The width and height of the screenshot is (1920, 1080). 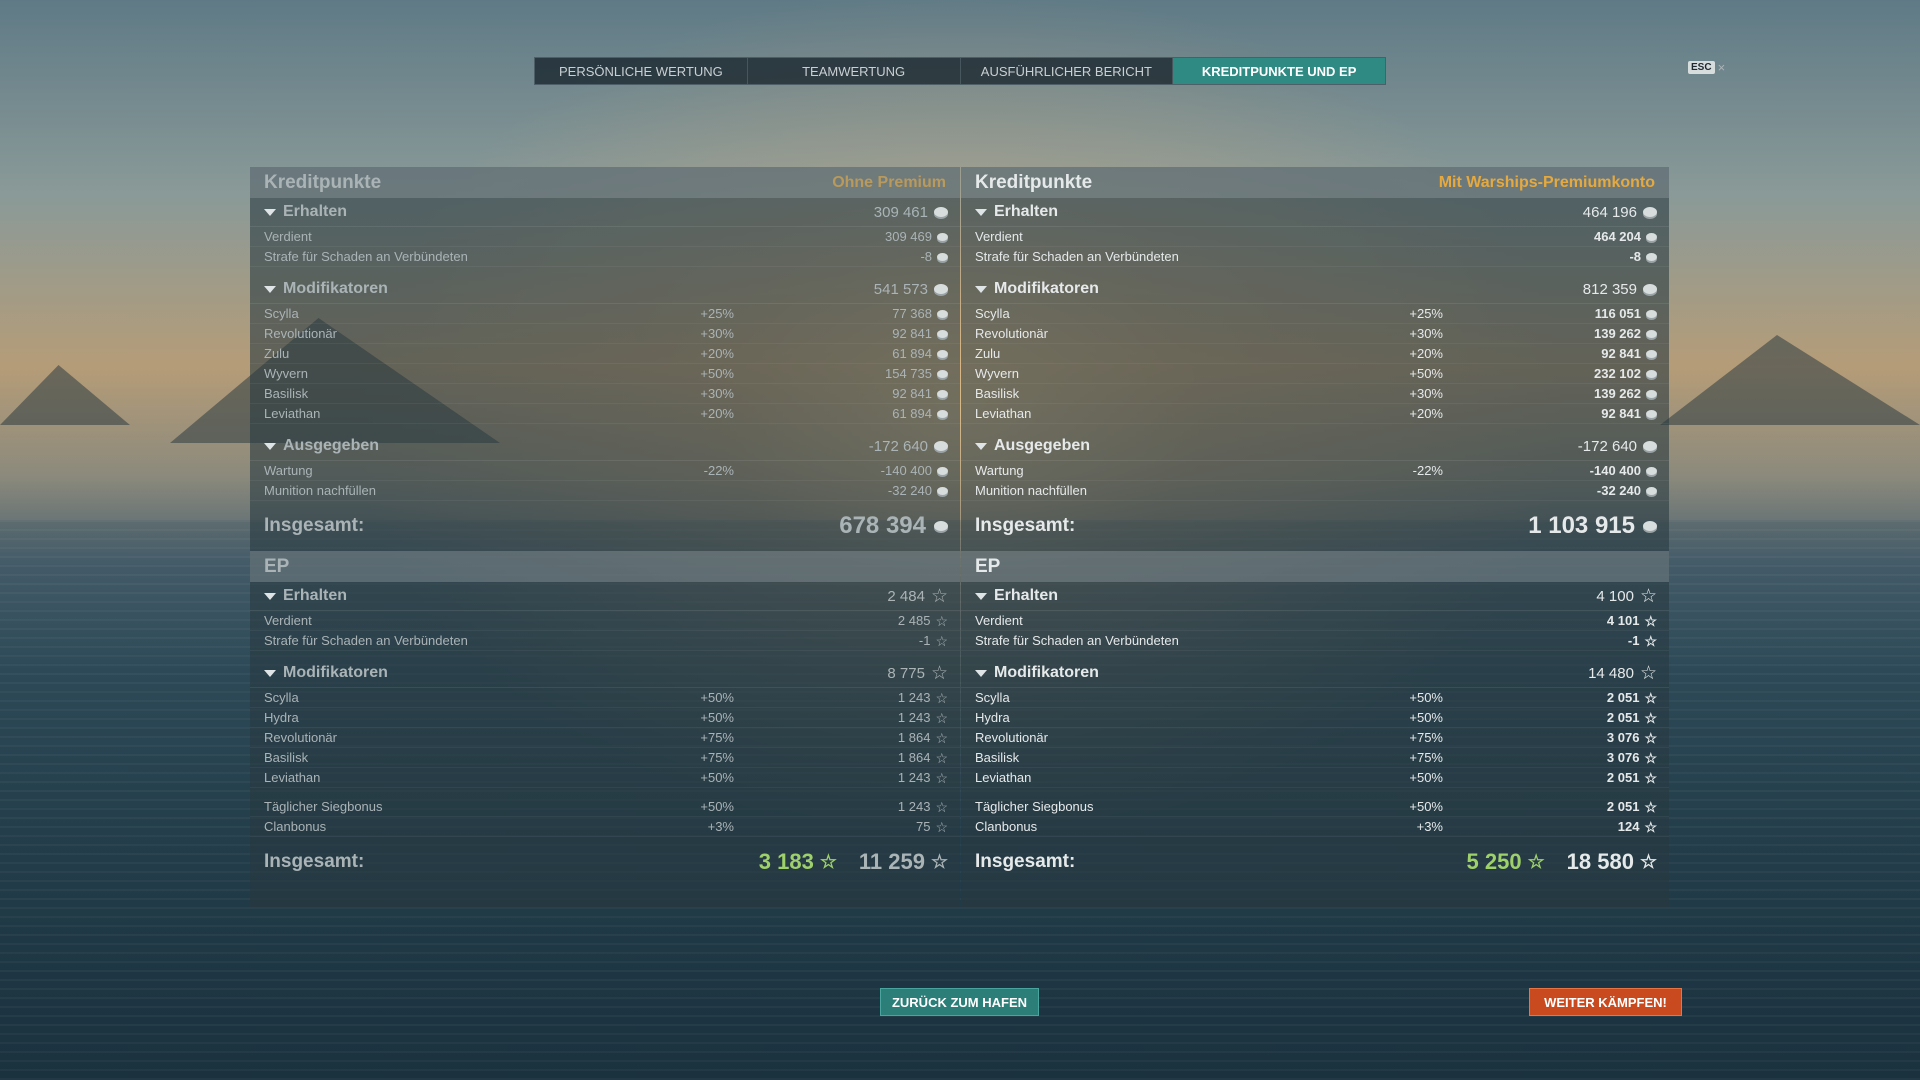 I want to click on row-name: Scylla, so click(x=281, y=697).